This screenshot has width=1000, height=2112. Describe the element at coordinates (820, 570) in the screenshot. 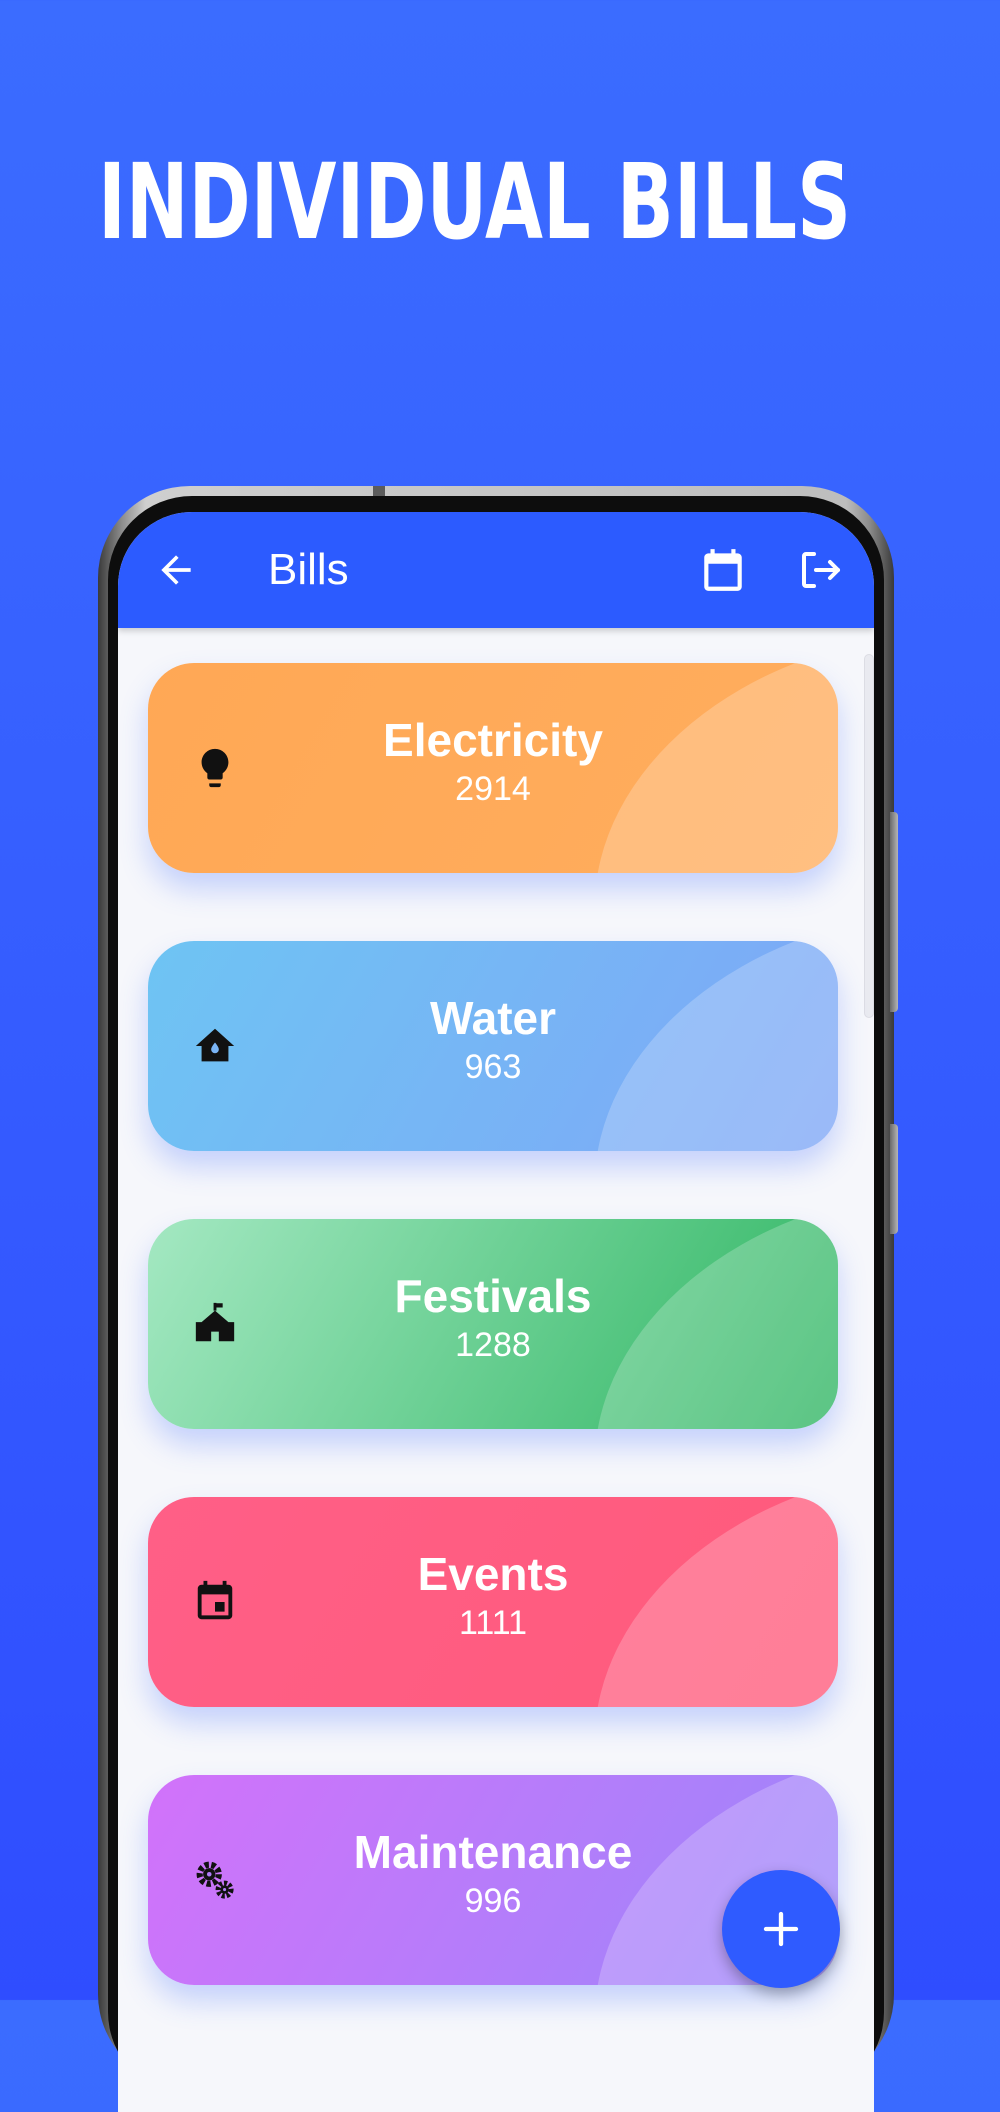

I see `logout-icon` at that location.